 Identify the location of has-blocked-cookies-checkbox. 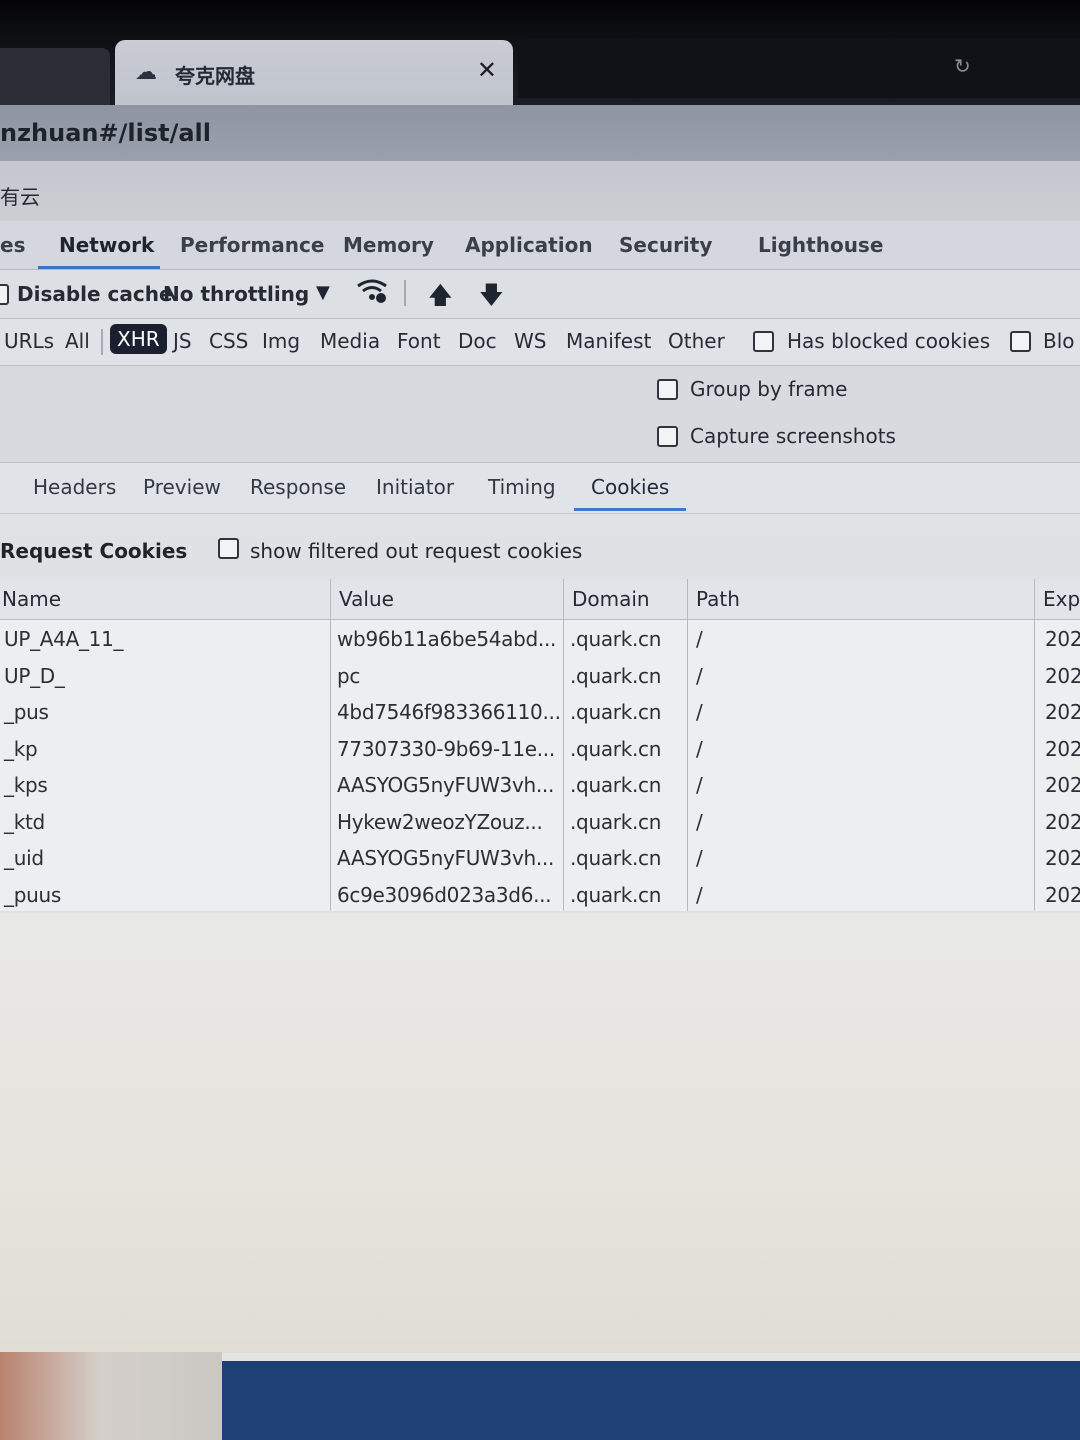
(763, 341).